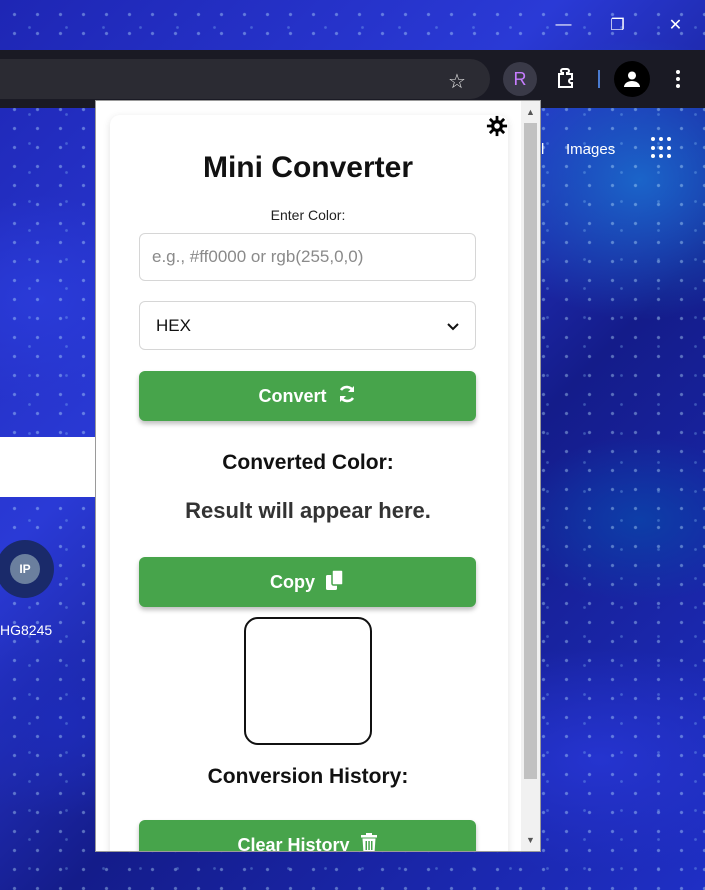  Describe the element at coordinates (599, 79) in the screenshot. I see `toolbar-separator` at that location.